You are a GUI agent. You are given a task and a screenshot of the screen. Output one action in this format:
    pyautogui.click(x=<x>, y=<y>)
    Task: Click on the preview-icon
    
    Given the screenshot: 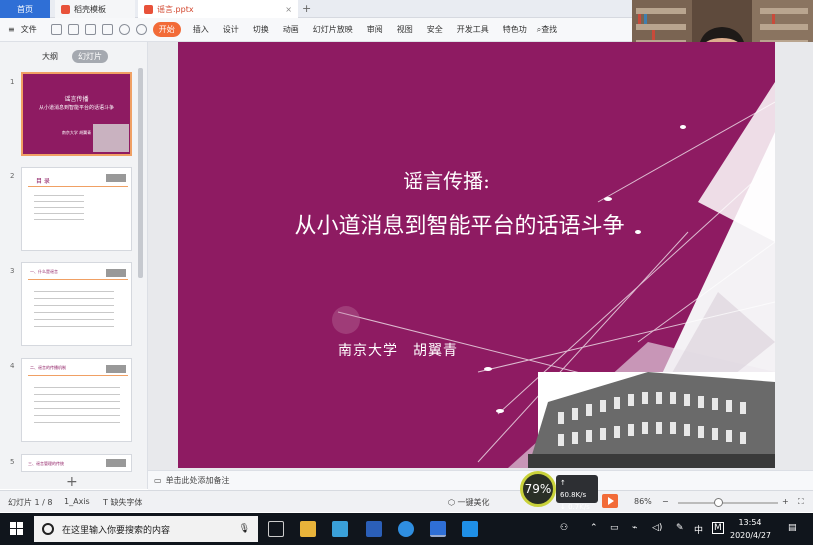 What is the action you would take?
    pyautogui.click(x=107, y=29)
    